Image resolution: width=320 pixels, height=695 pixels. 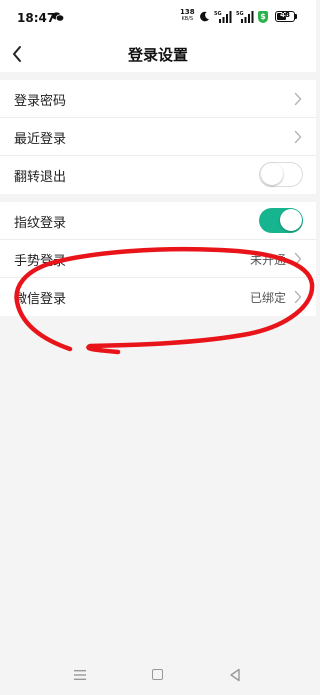 What do you see at coordinates (204, 16) in the screenshot?
I see `moon-icon` at bounding box center [204, 16].